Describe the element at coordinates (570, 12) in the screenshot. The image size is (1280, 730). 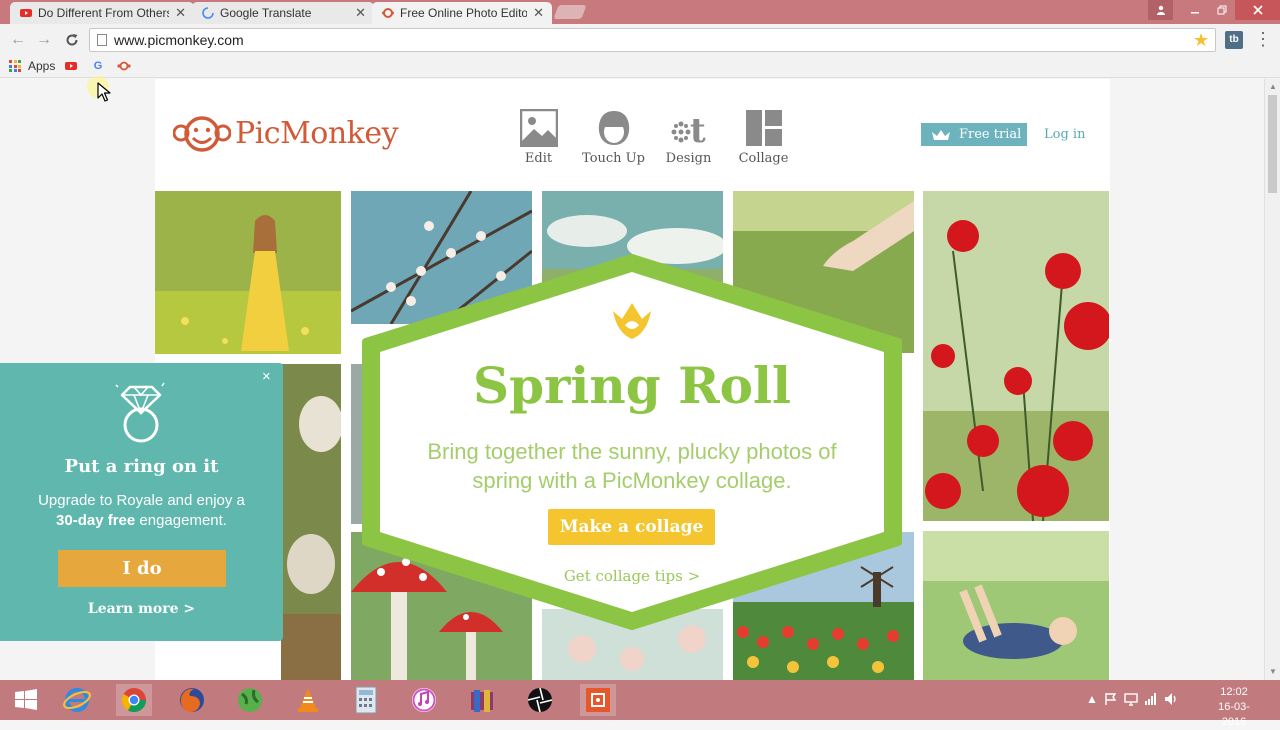
I see `new-tab-button` at that location.